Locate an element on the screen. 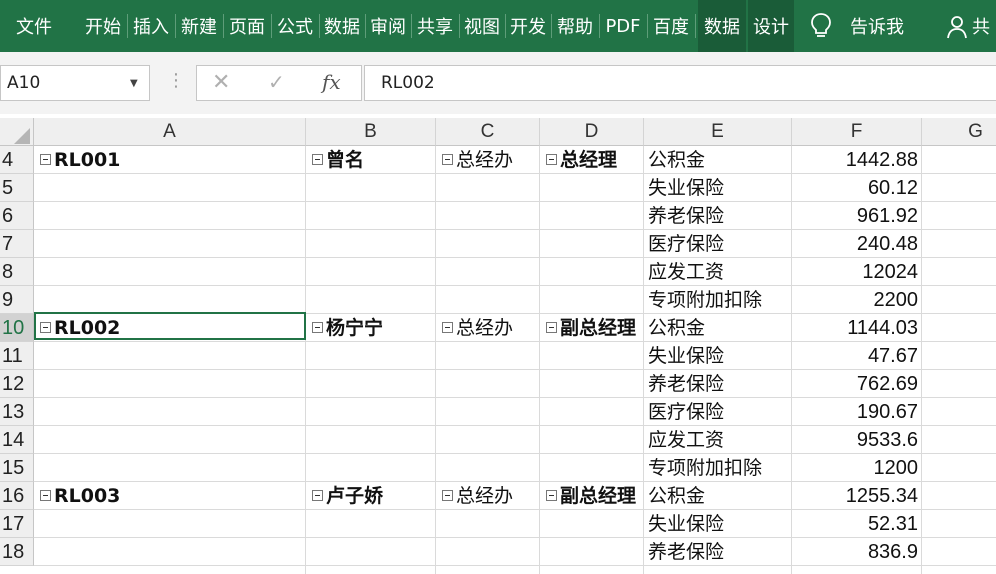 This screenshot has width=996, height=574. tab-file: 文件 is located at coordinates (34, 26).